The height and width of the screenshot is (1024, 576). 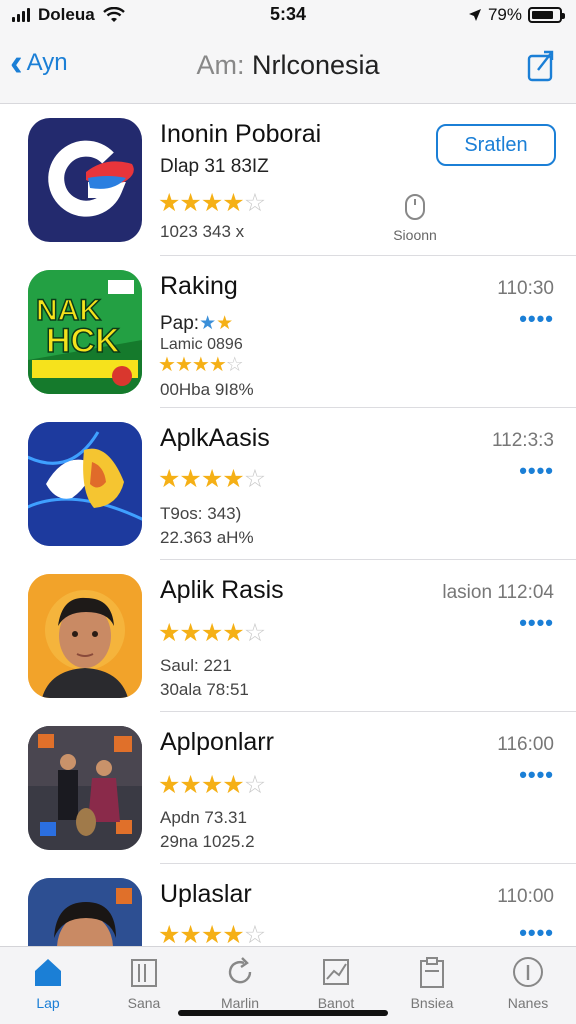 What do you see at coordinates (283, 1013) in the screenshot?
I see `home-indicator` at bounding box center [283, 1013].